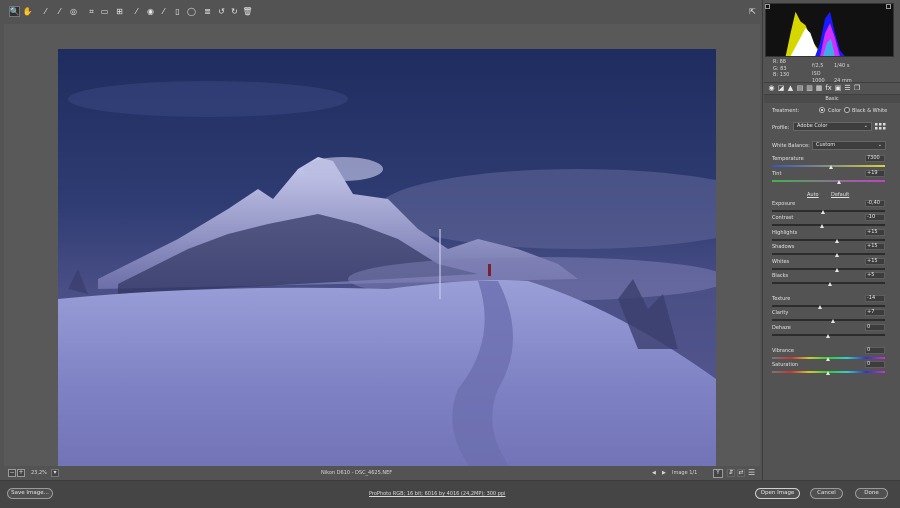 The height and width of the screenshot is (508, 900). Describe the element at coordinates (847, 88) in the screenshot. I see `presets-icon: ☰` at that location.